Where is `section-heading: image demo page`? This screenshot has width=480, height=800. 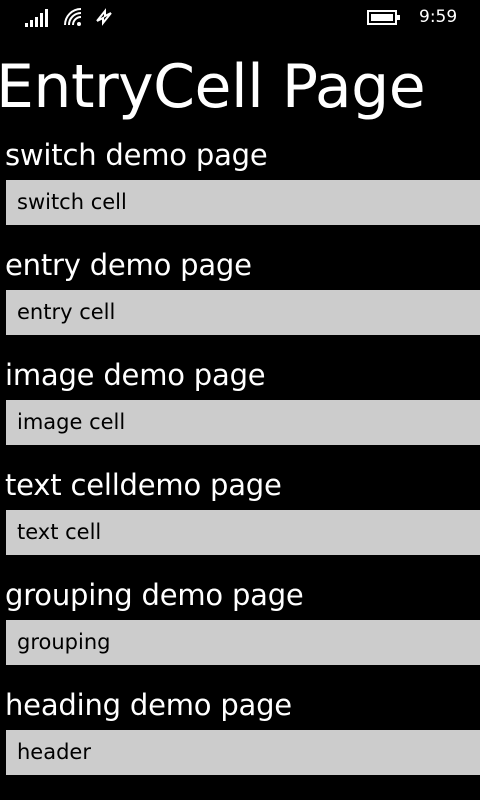 section-heading: image demo page is located at coordinates (135, 375).